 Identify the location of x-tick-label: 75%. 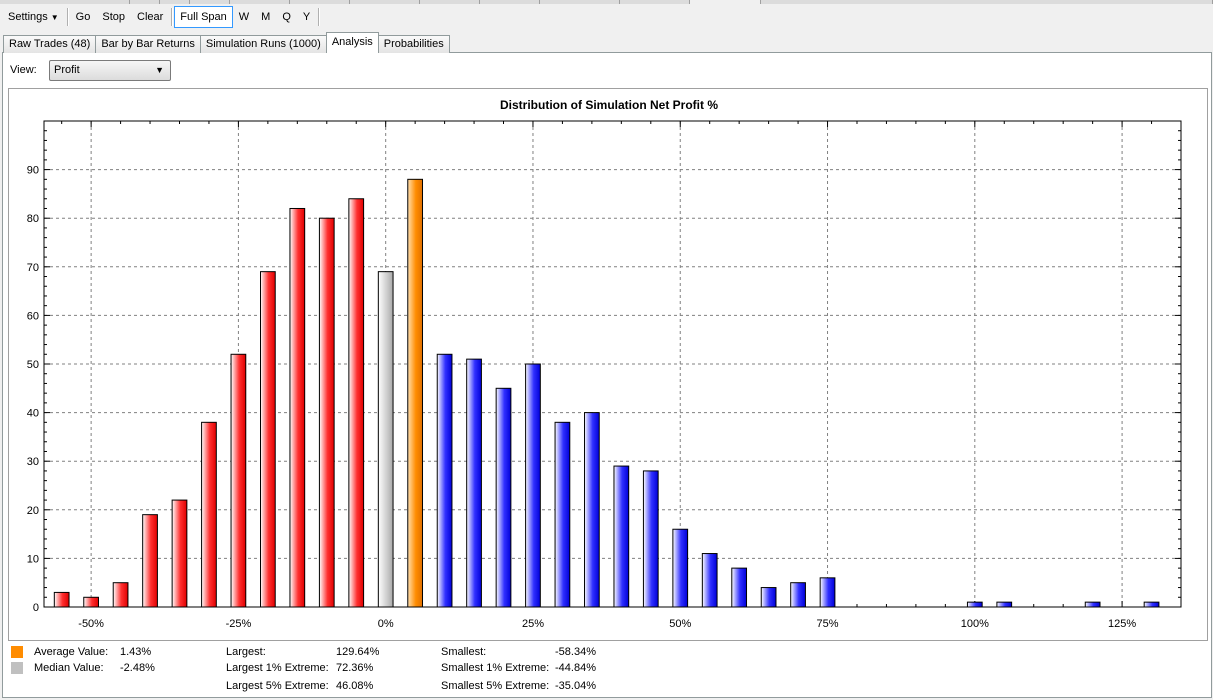
(828, 624).